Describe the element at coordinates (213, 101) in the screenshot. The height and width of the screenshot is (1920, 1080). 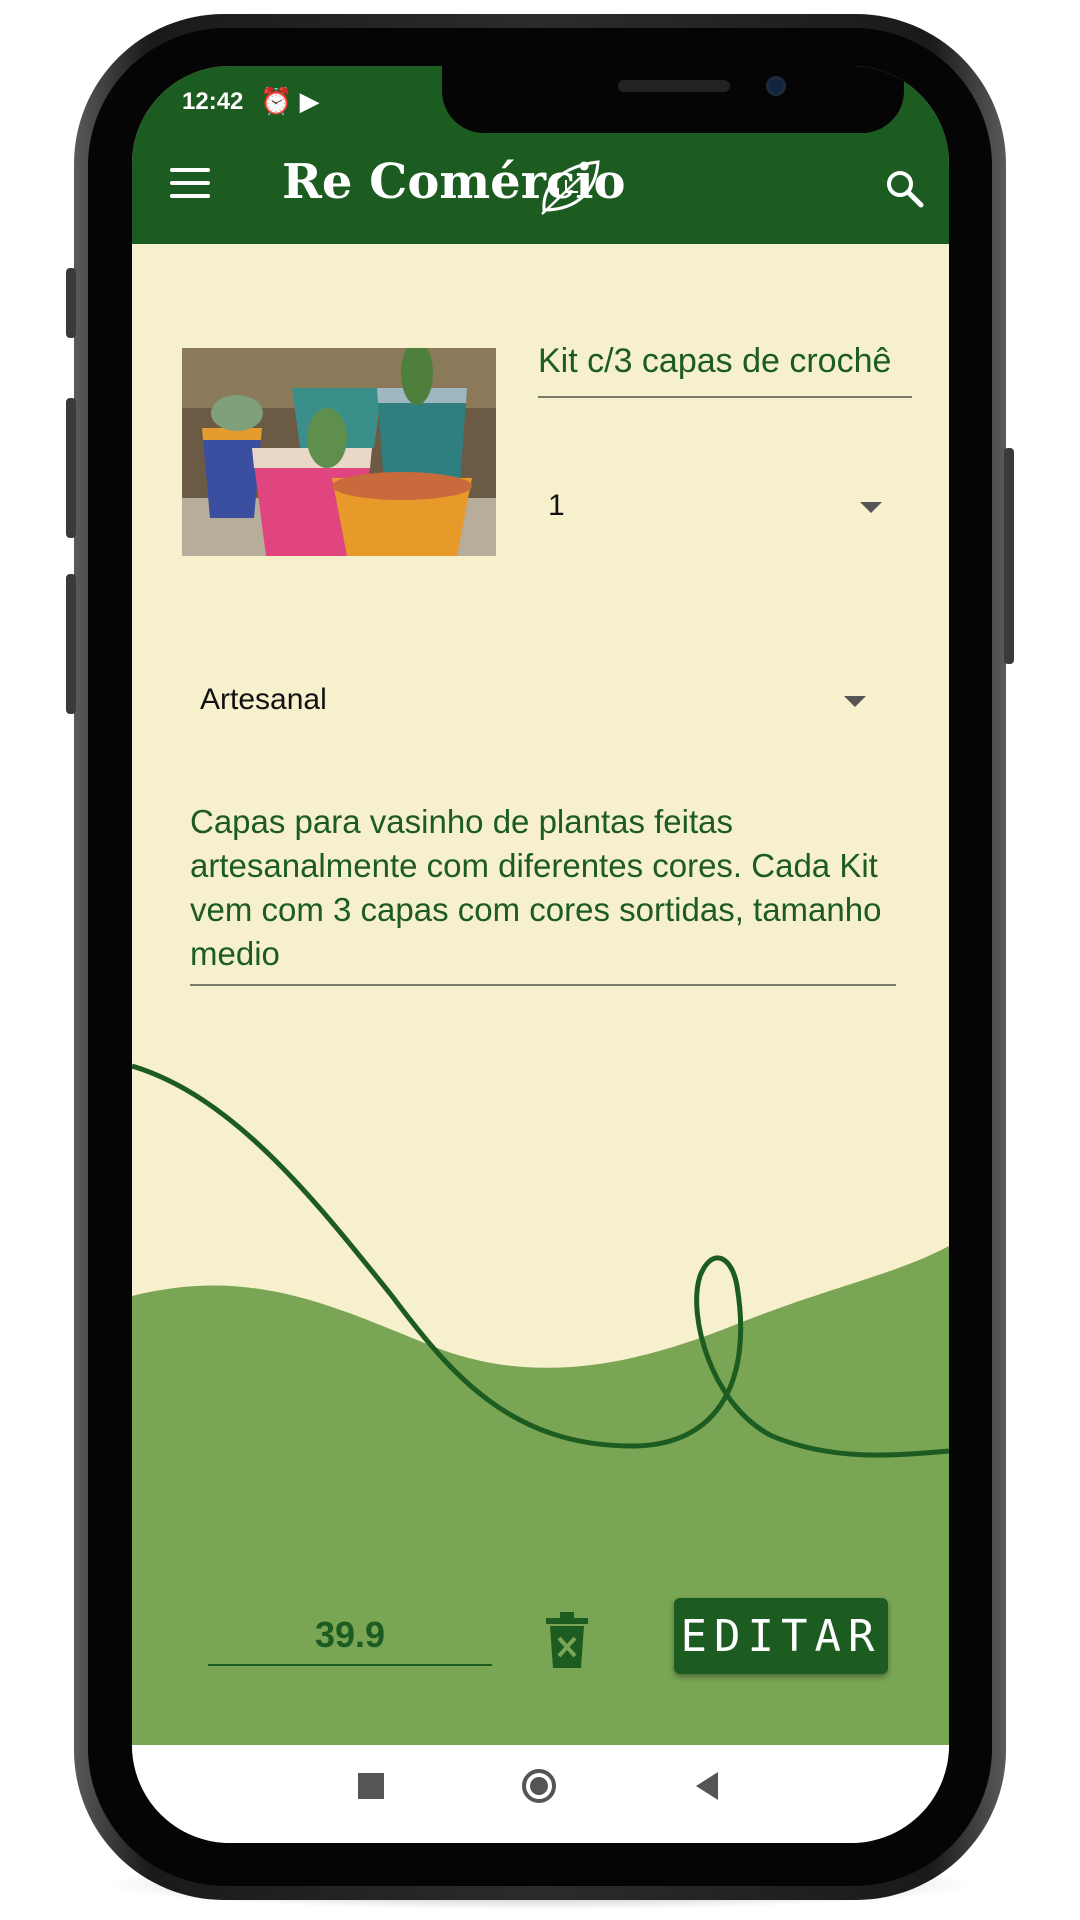
I see `status-time: 12:42` at that location.